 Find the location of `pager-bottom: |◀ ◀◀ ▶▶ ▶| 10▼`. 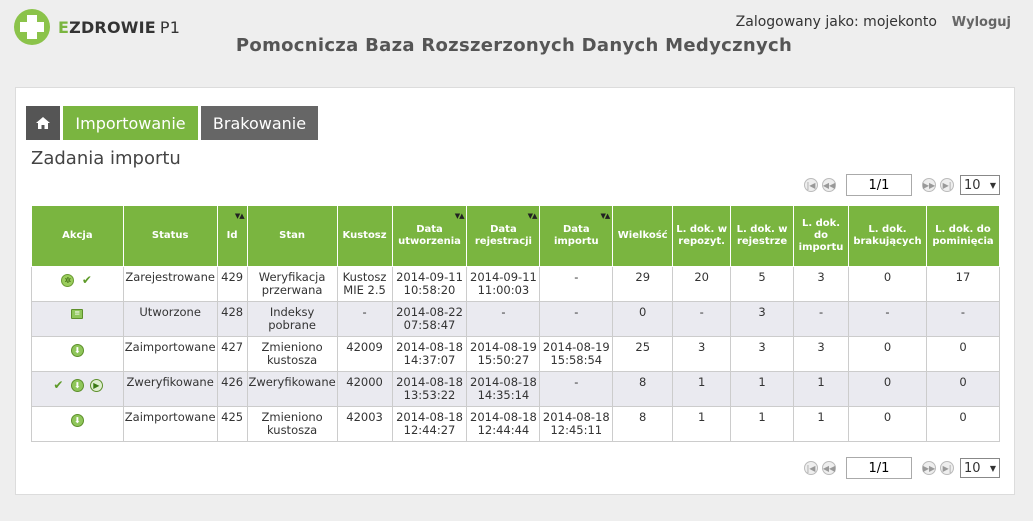

pager-bottom: |◀ ◀◀ ▶▶ ▶| 10▼ is located at coordinates (902, 468).